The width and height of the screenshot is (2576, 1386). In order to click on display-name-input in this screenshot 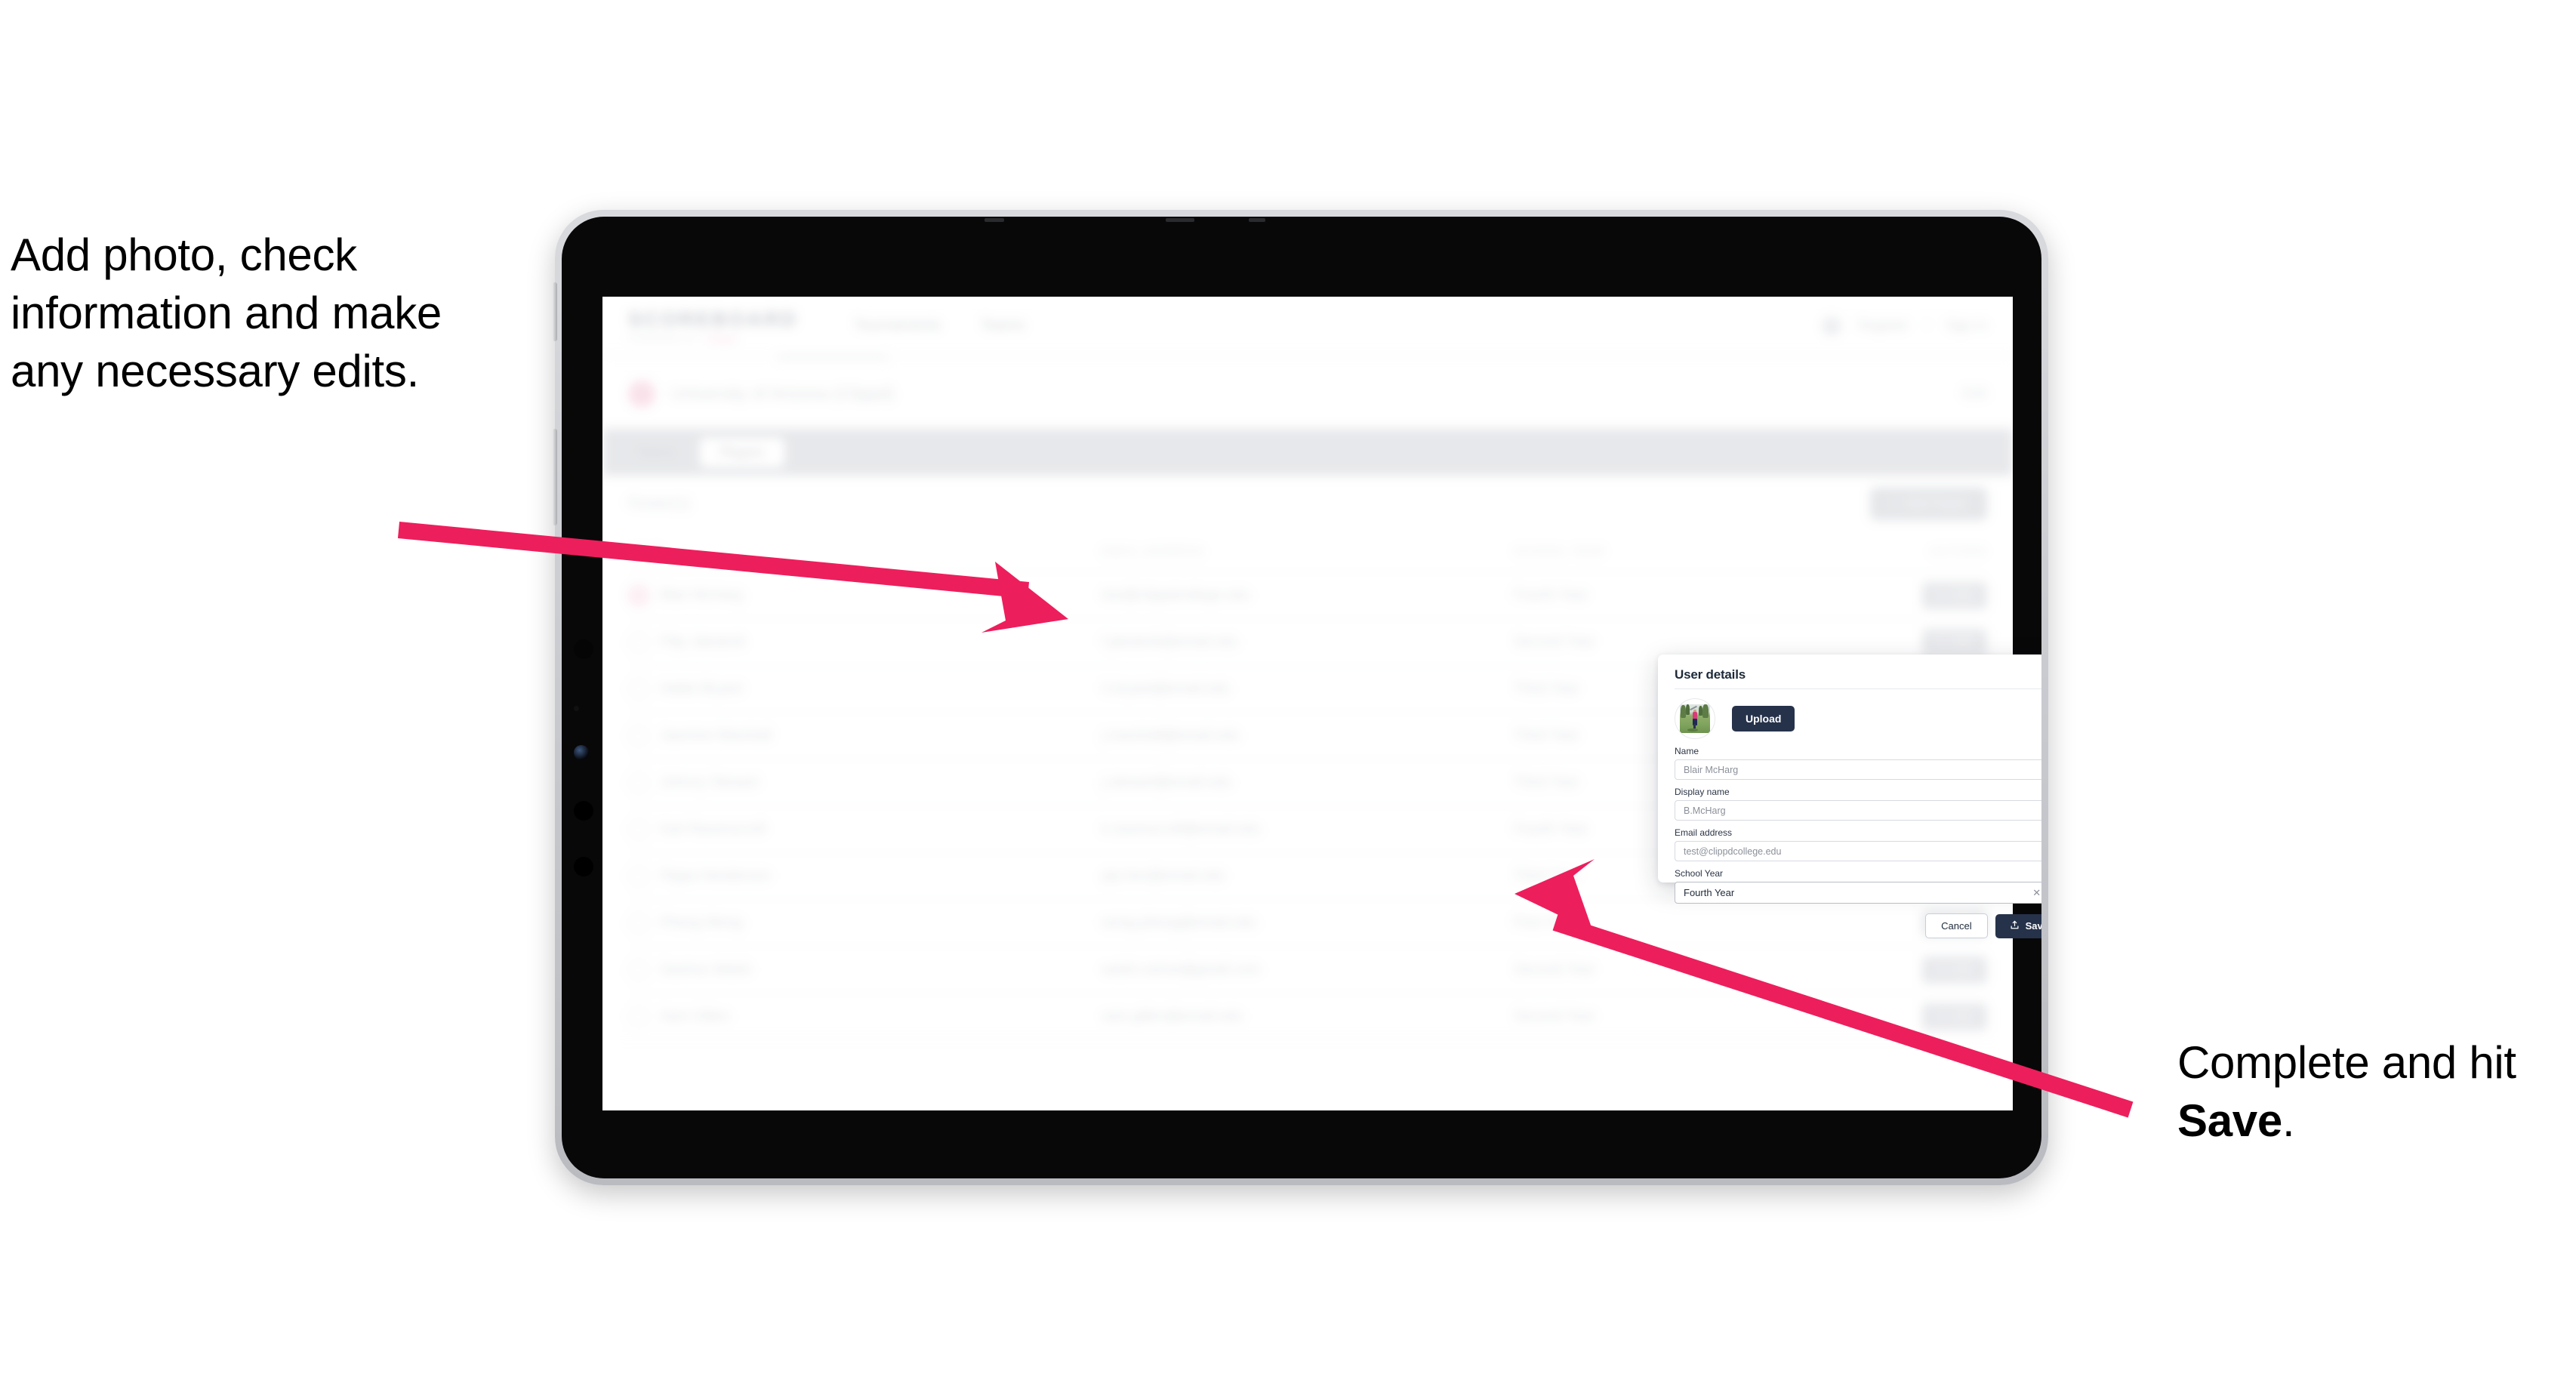, I will do `click(1858, 810)`.